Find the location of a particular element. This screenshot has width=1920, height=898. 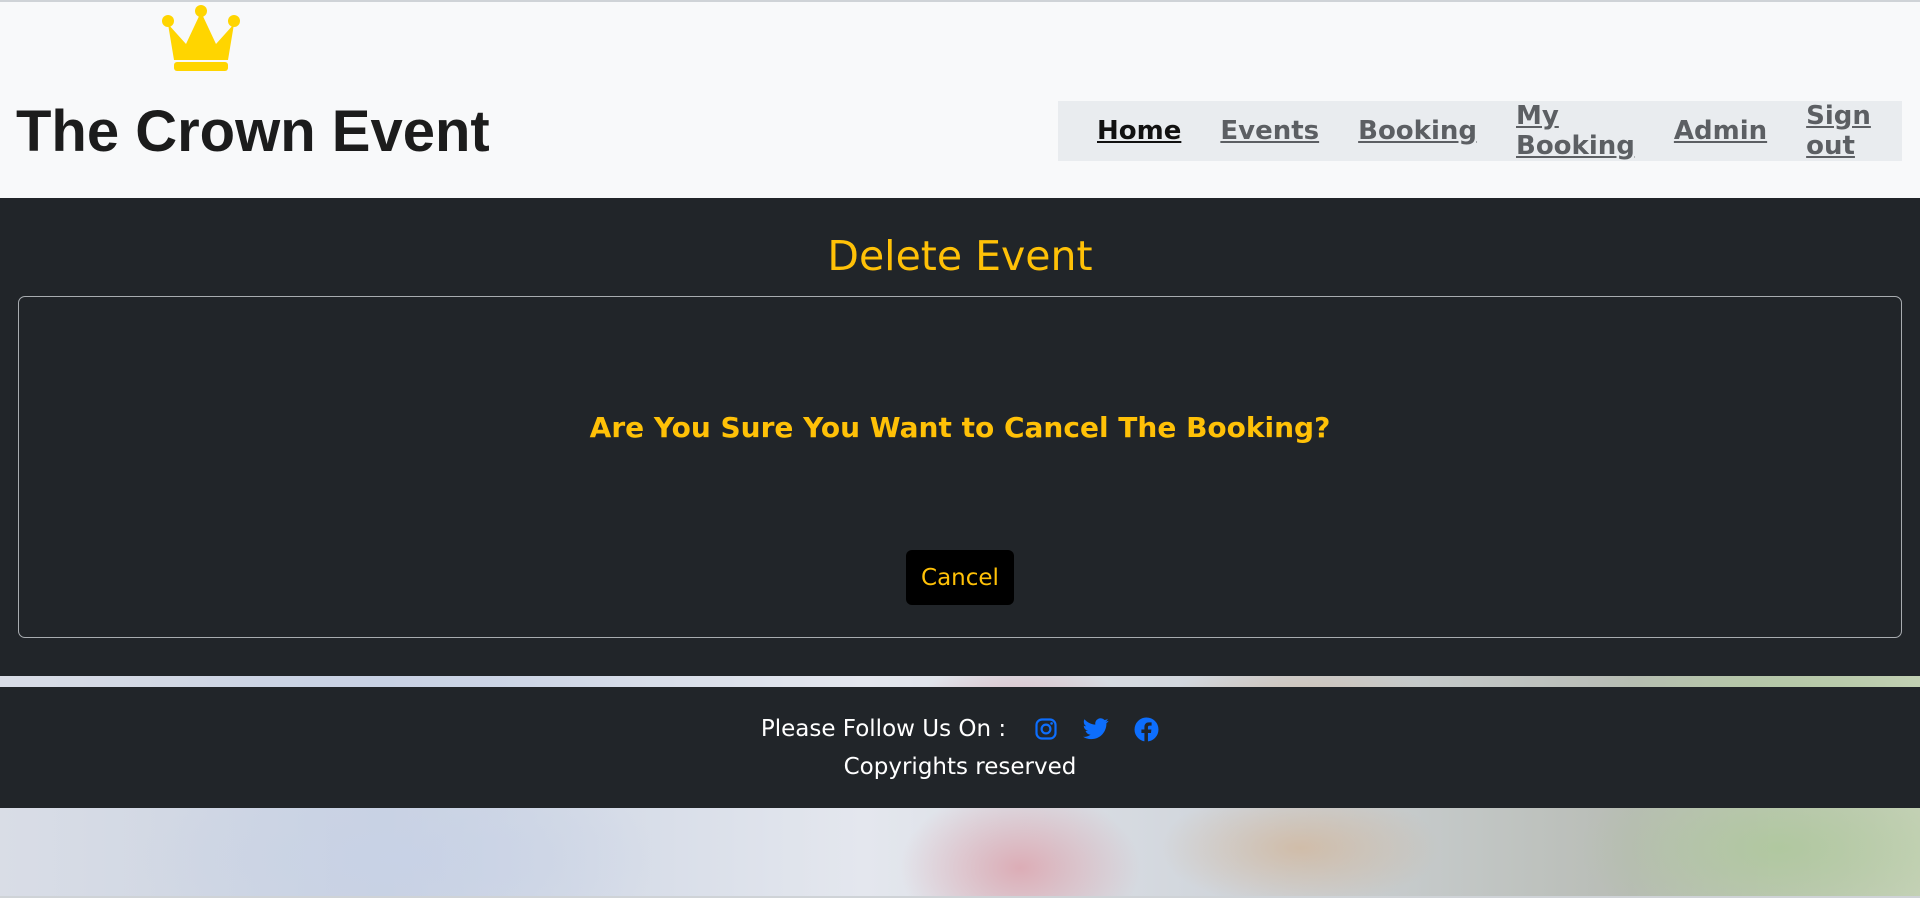

facebook-icon is located at coordinates (1146, 729).